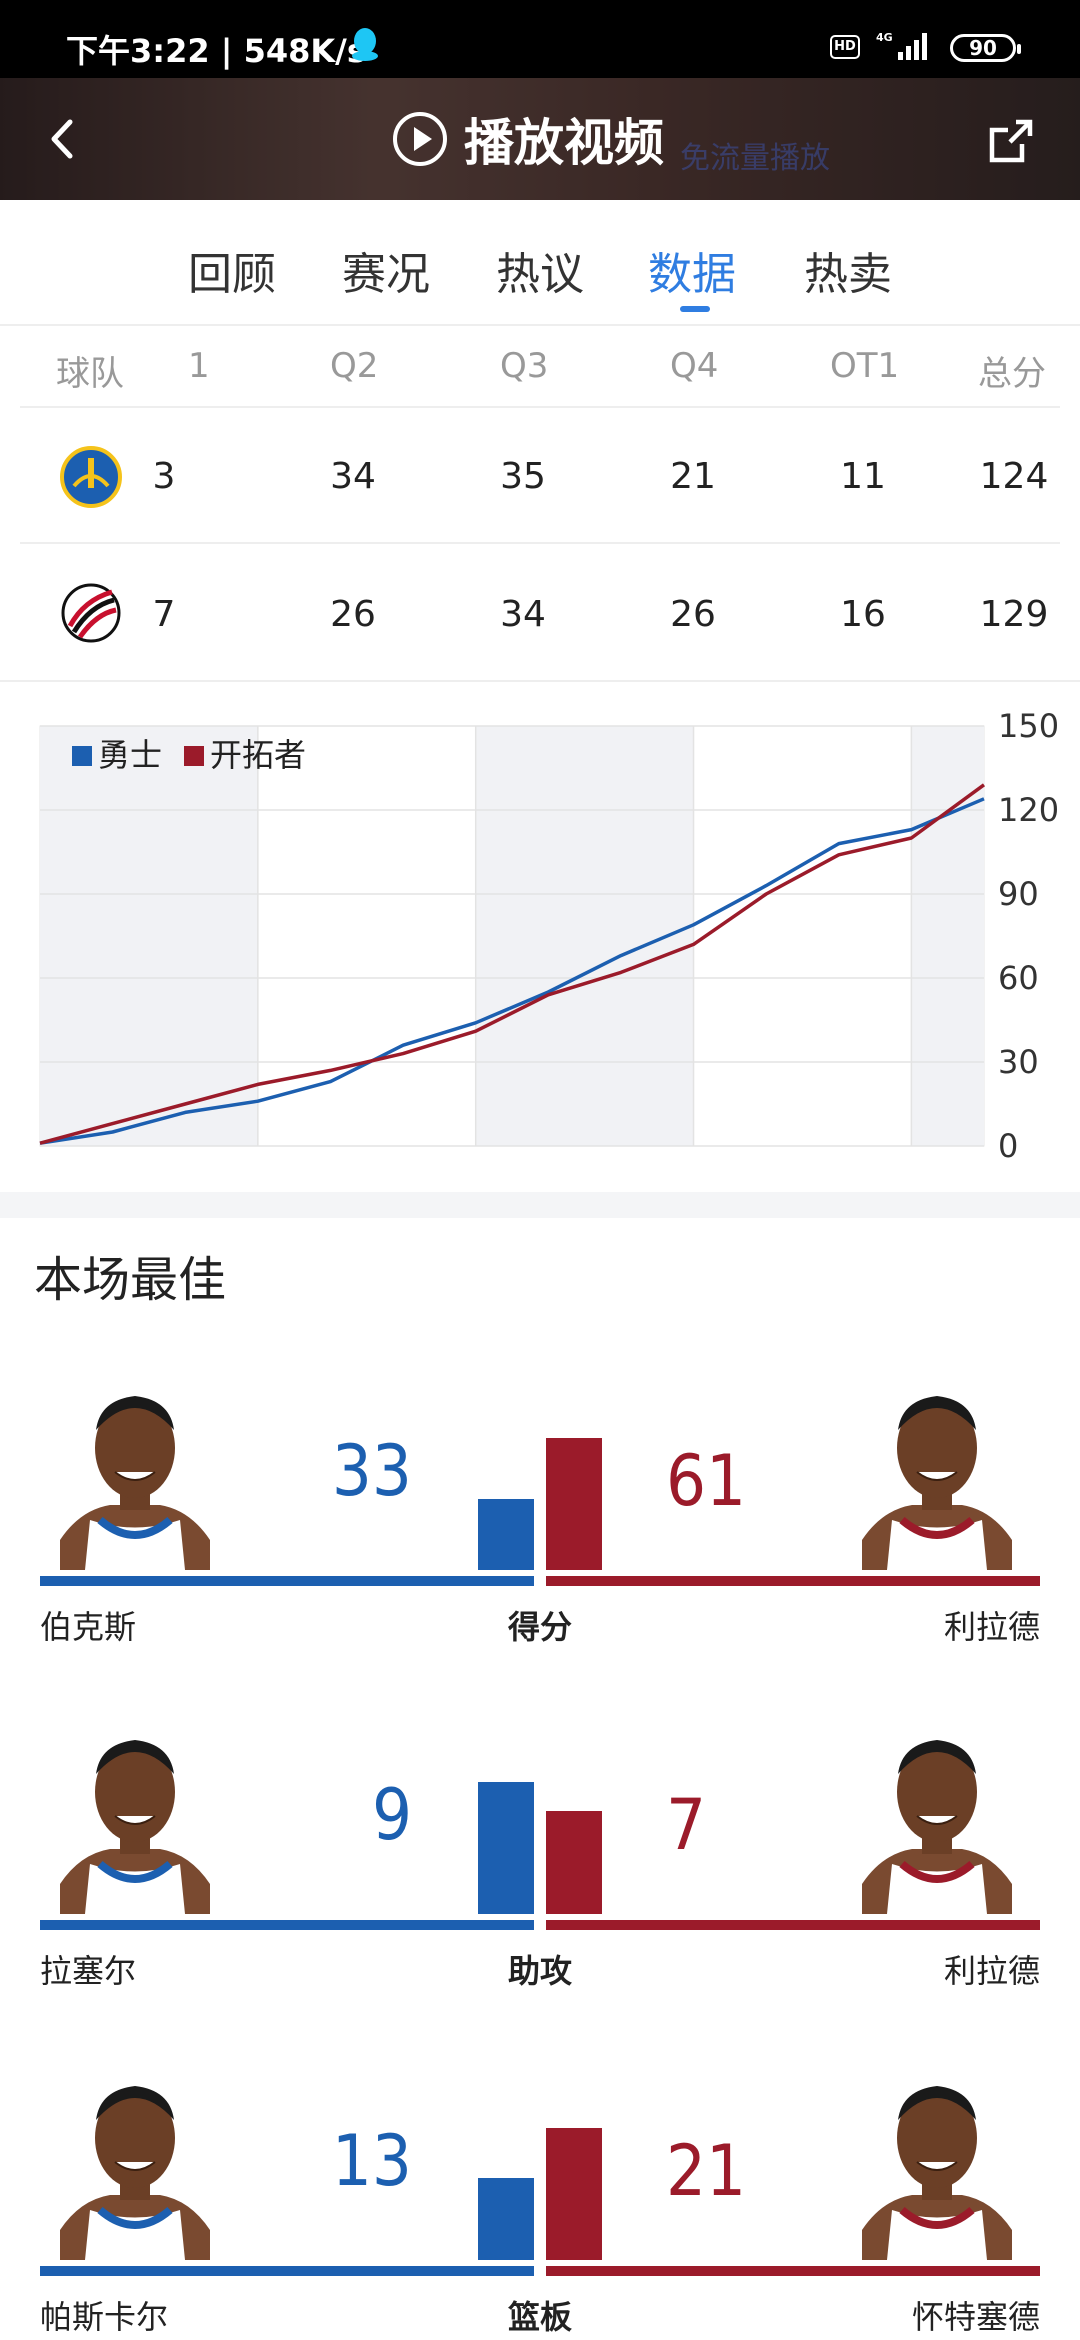  What do you see at coordinates (1014, 476) in the screenshot?
I see `warriors-total: 124` at bounding box center [1014, 476].